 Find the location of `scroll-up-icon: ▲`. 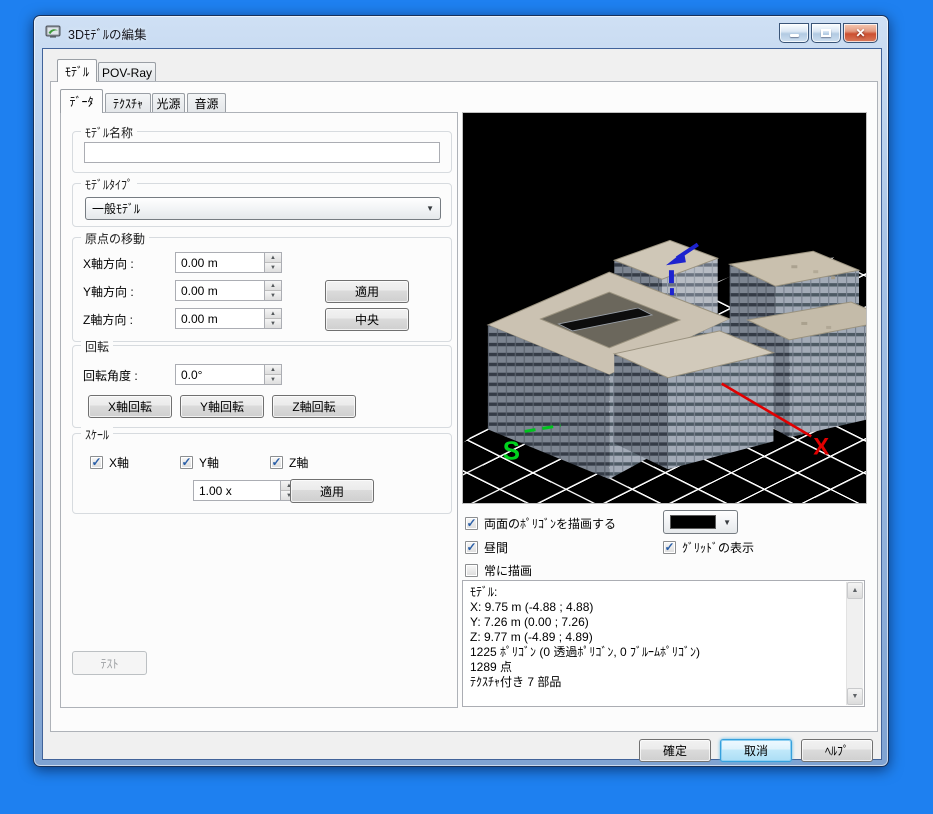

scroll-up-icon: ▲ is located at coordinates (855, 590).